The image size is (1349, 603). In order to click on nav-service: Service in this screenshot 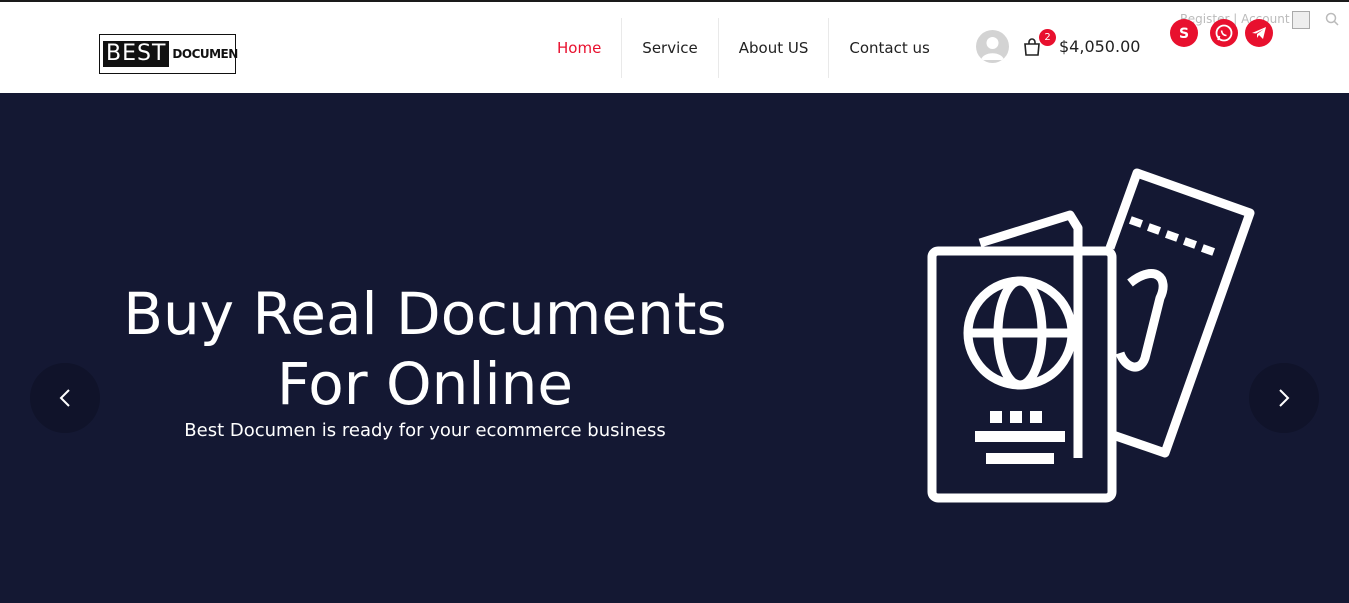, I will do `click(670, 48)`.